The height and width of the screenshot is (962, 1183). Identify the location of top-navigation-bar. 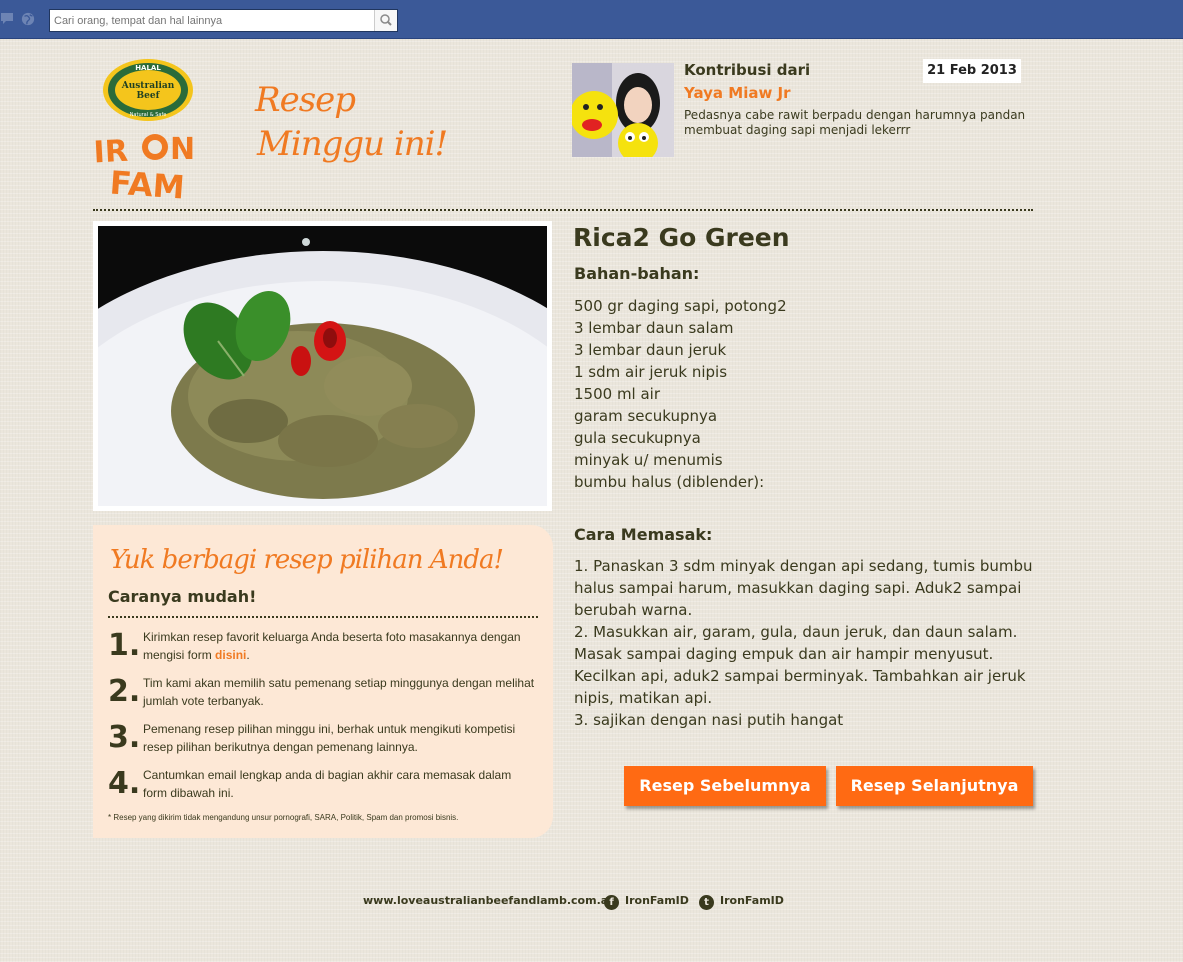
(591, 19).